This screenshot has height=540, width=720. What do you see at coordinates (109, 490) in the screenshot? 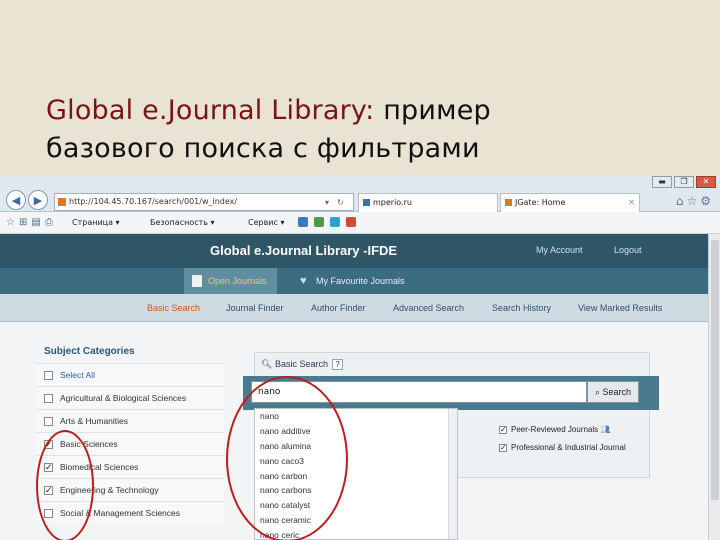
I see `subject-label: Engineering & Technology` at bounding box center [109, 490].